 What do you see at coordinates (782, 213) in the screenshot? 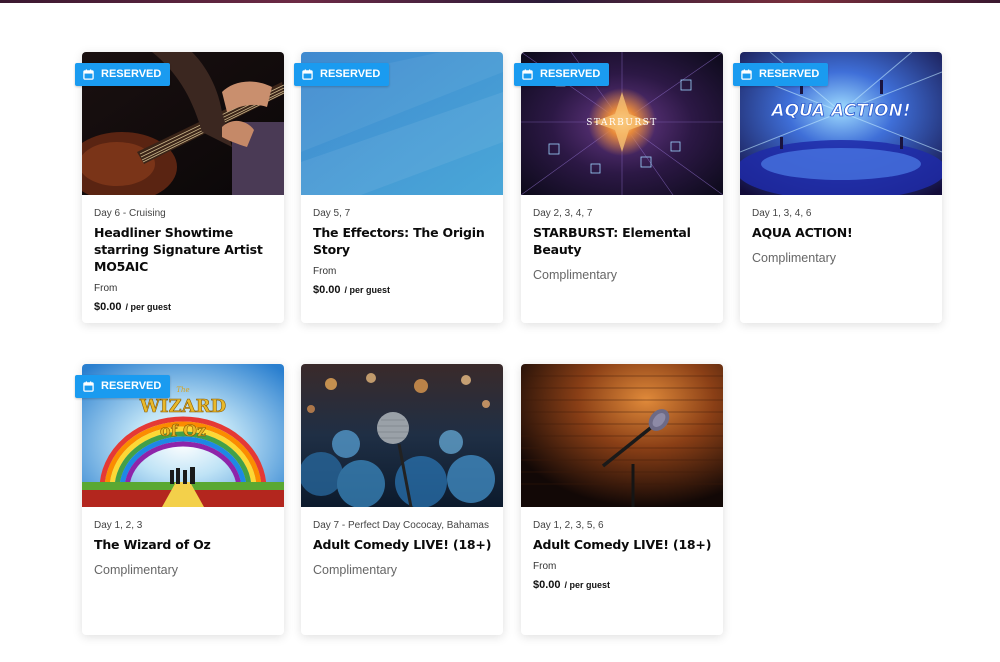
I see `event-days: Day 1, 3, 4, 6` at bounding box center [782, 213].